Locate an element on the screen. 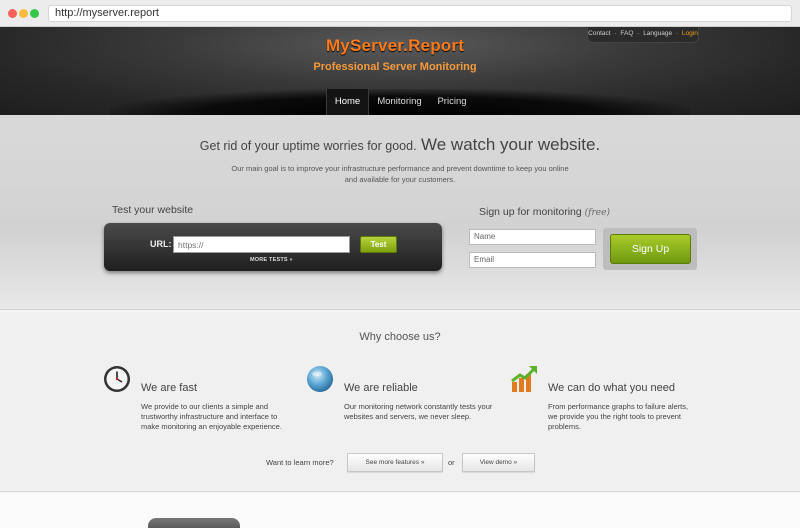 The image size is (800, 528). feature-reliable-title: We are reliable is located at coordinates (381, 388).